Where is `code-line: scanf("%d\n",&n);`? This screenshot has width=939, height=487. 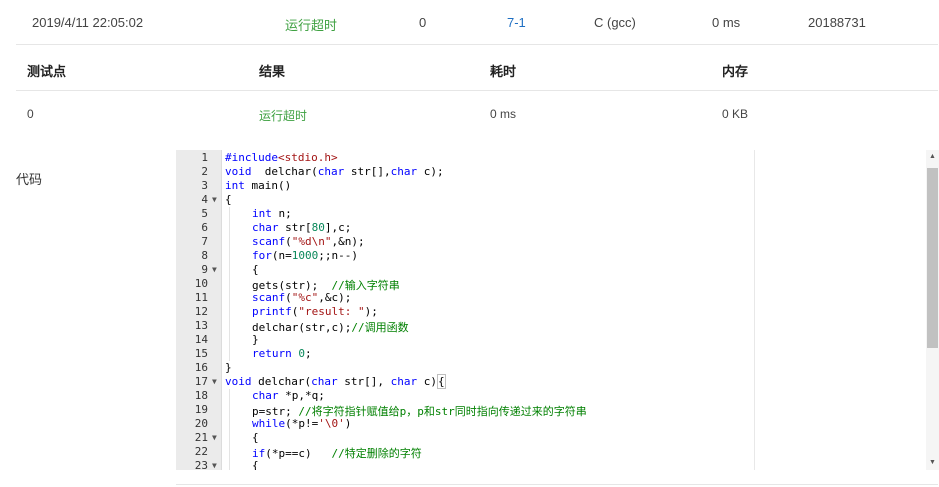
code-line: scanf("%d\n",&n); is located at coordinates (308, 241).